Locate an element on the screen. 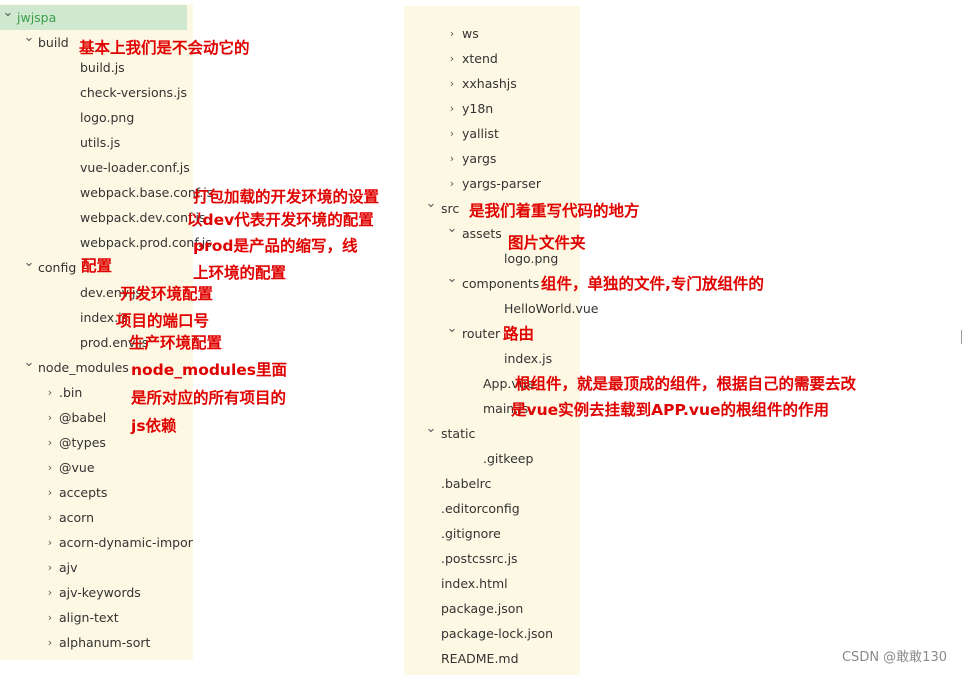 The width and height of the screenshot is (963, 675). tree-item-label: .gitkeep is located at coordinates (508, 458).